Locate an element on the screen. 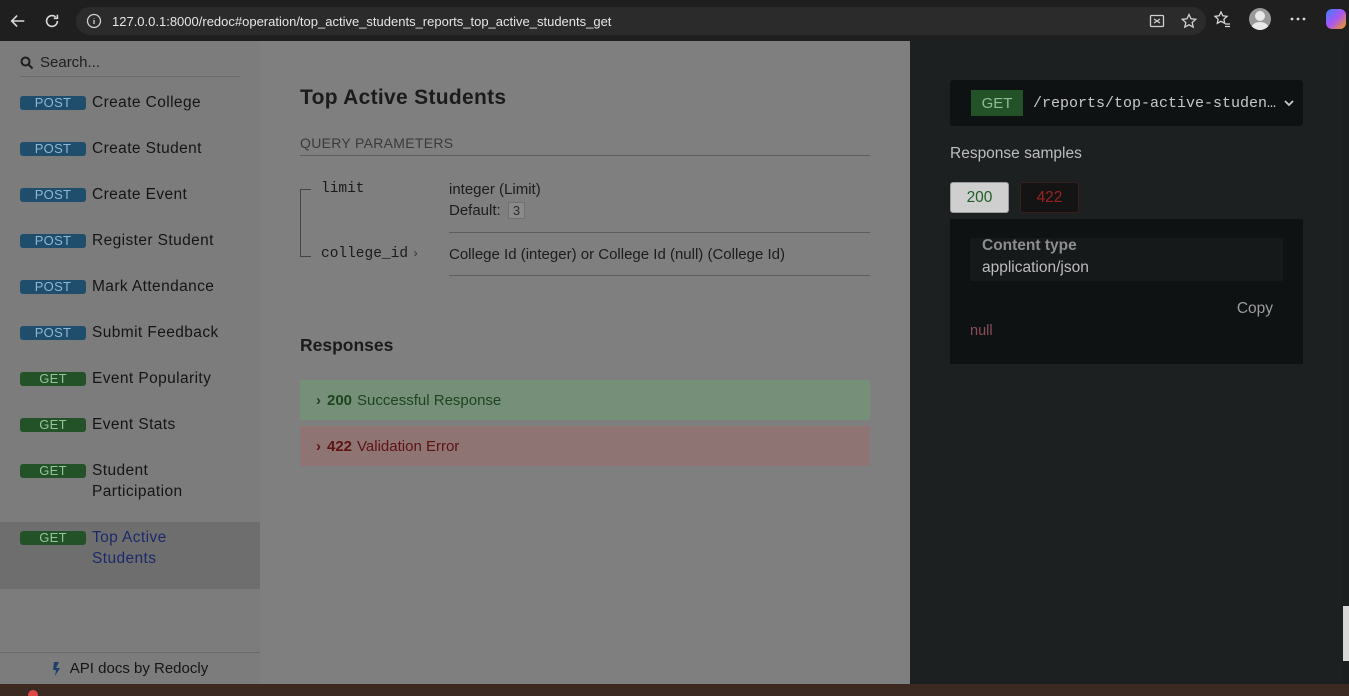  default-value: 3 is located at coordinates (516, 210).